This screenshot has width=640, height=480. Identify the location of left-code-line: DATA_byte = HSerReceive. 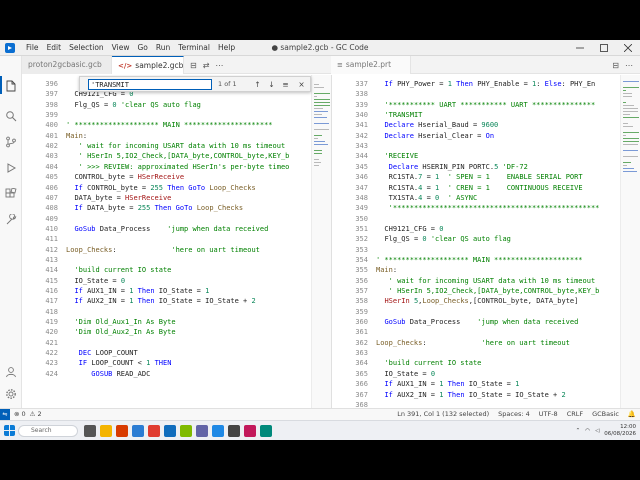
(118, 198).